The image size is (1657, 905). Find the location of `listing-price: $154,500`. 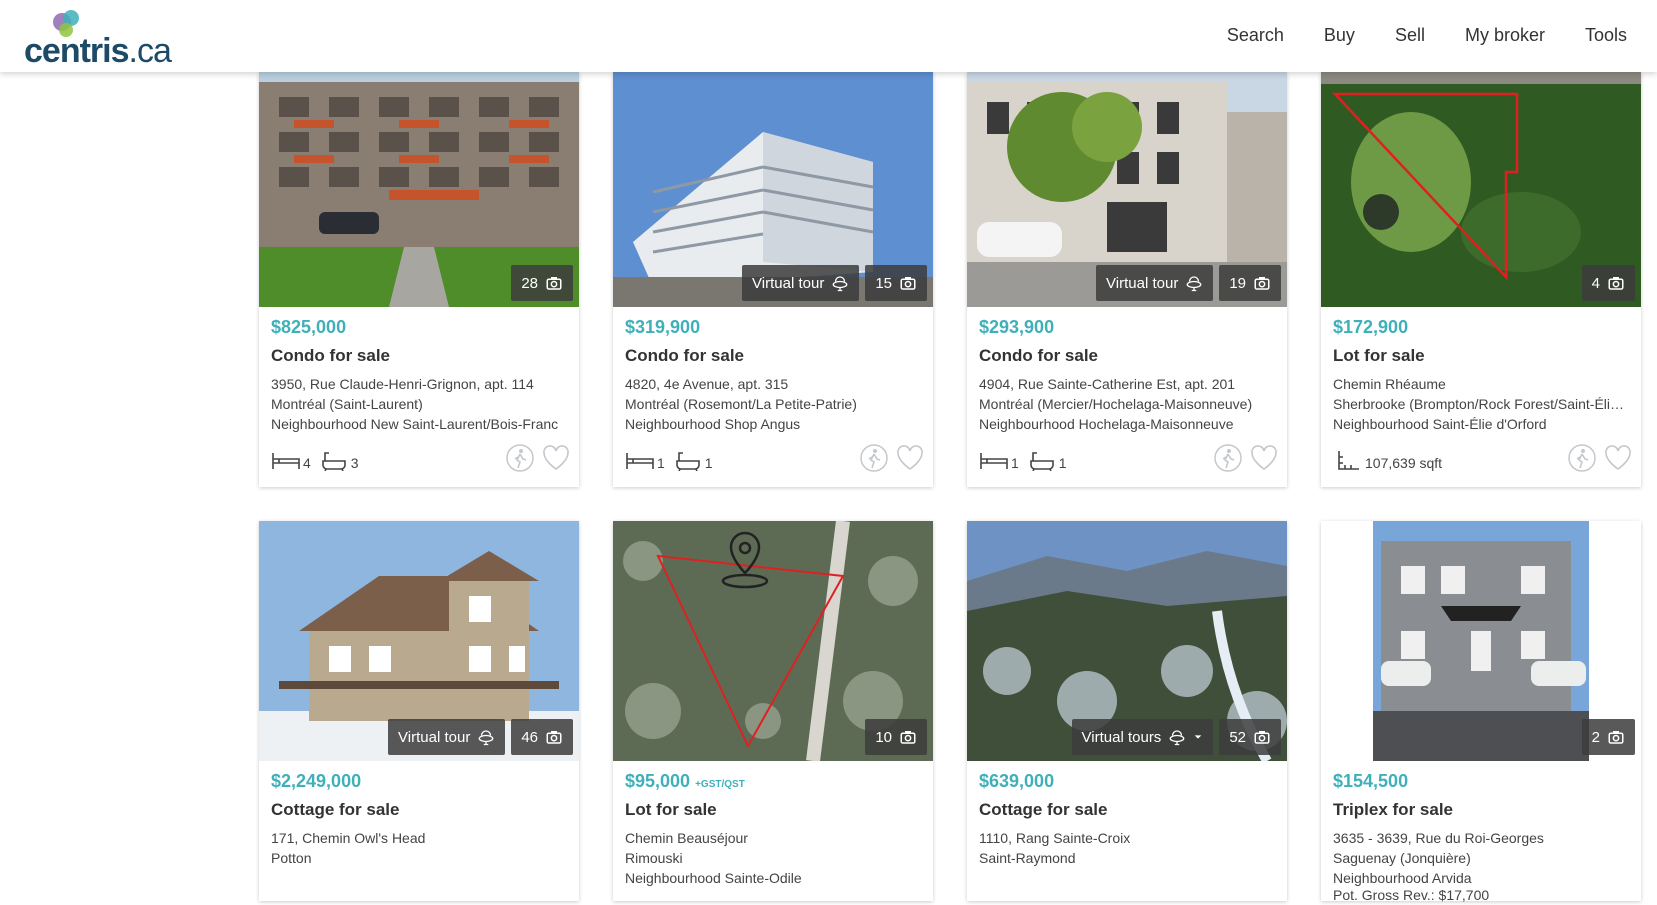

listing-price: $154,500 is located at coordinates (1371, 781).